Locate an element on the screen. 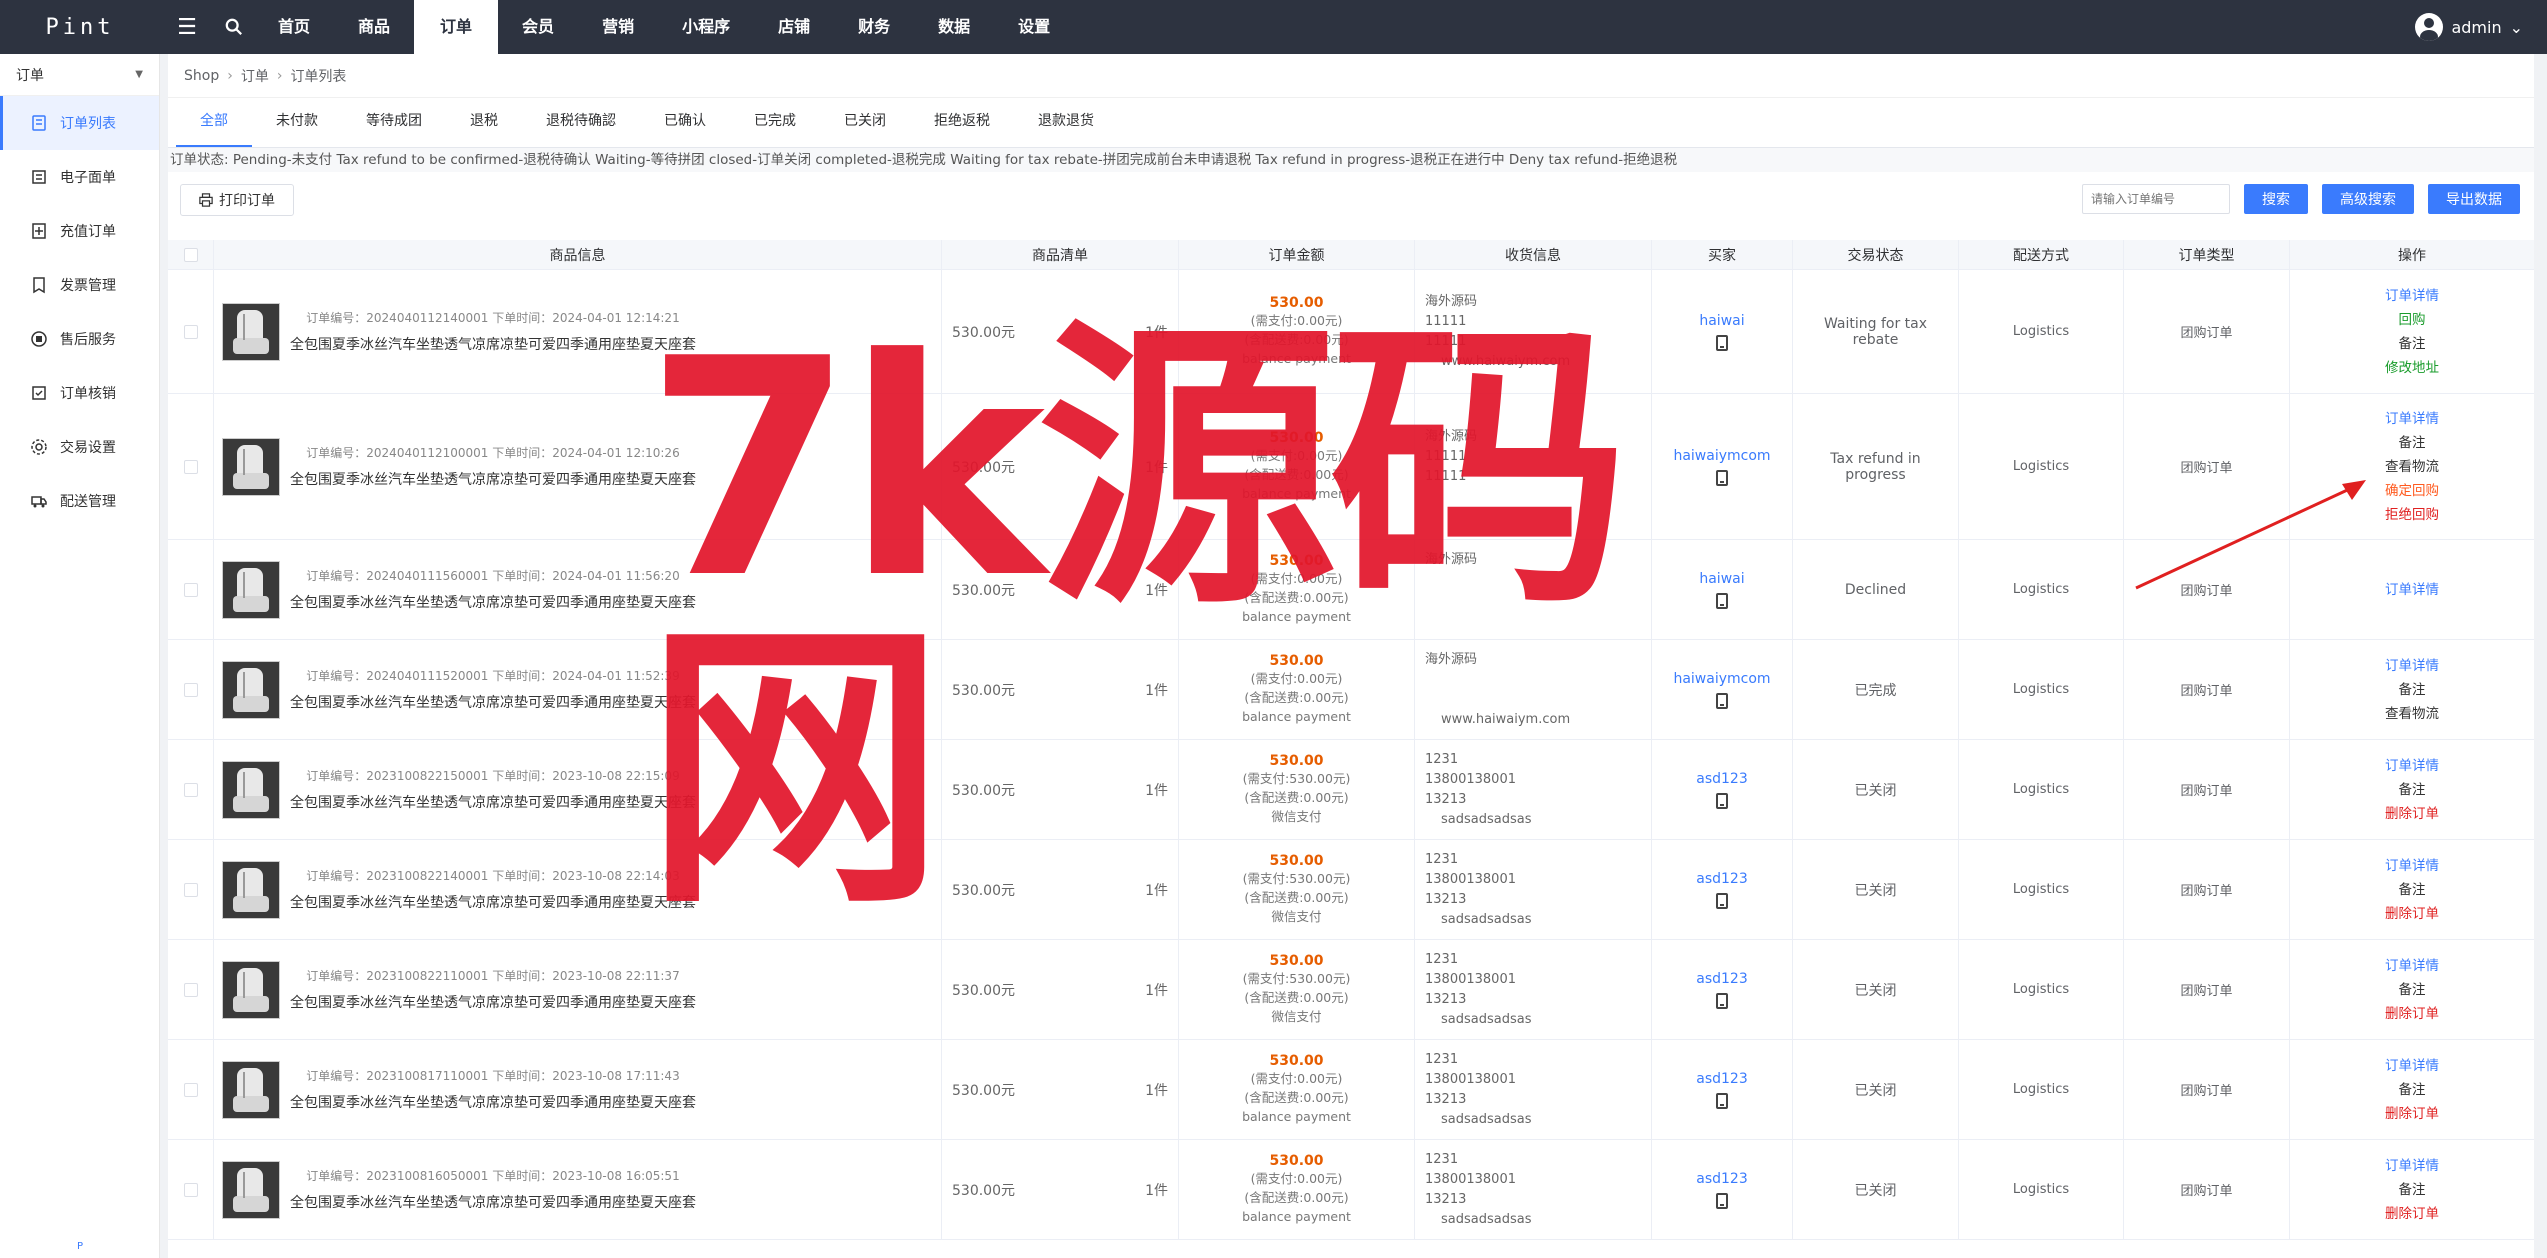 The image size is (2547, 1258). topnav-item: 设置 is located at coordinates (1034, 27).